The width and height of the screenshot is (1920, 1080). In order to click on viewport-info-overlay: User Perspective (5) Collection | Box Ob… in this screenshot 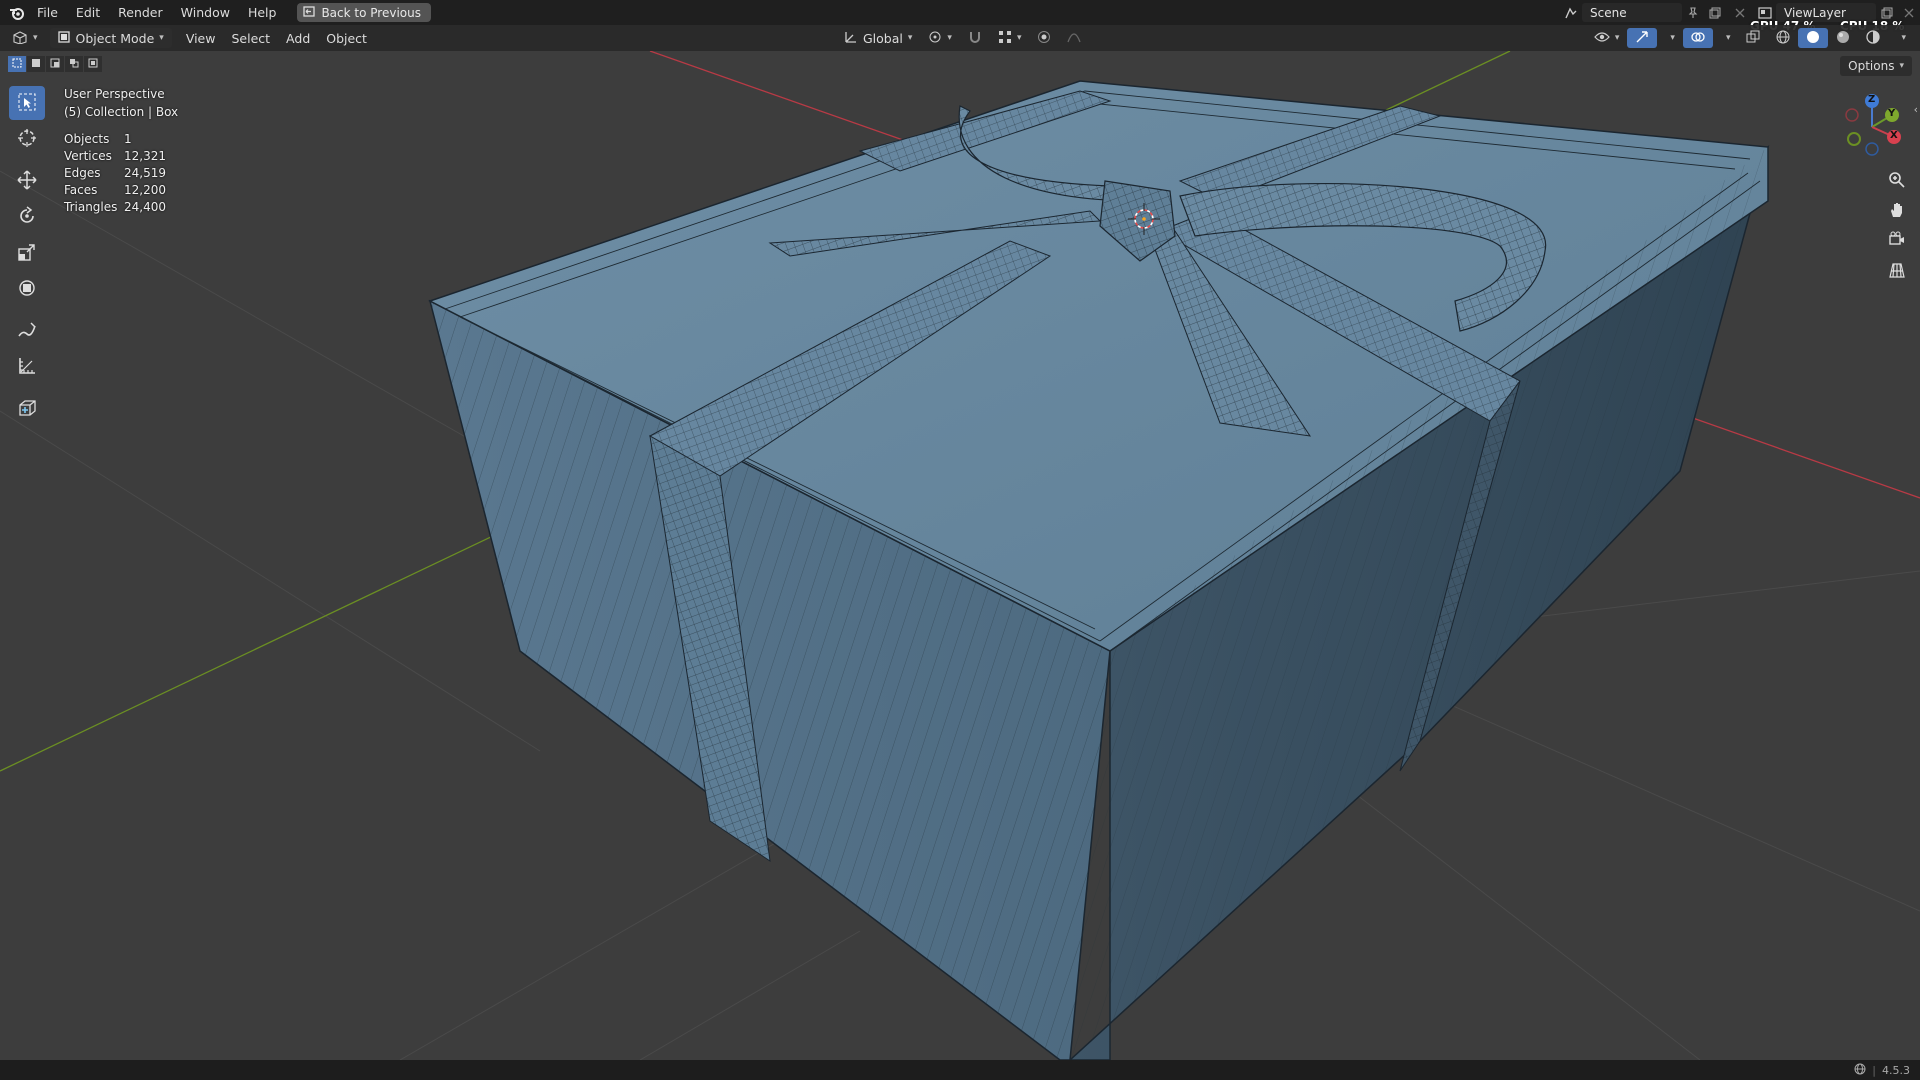, I will do `click(121, 150)`.